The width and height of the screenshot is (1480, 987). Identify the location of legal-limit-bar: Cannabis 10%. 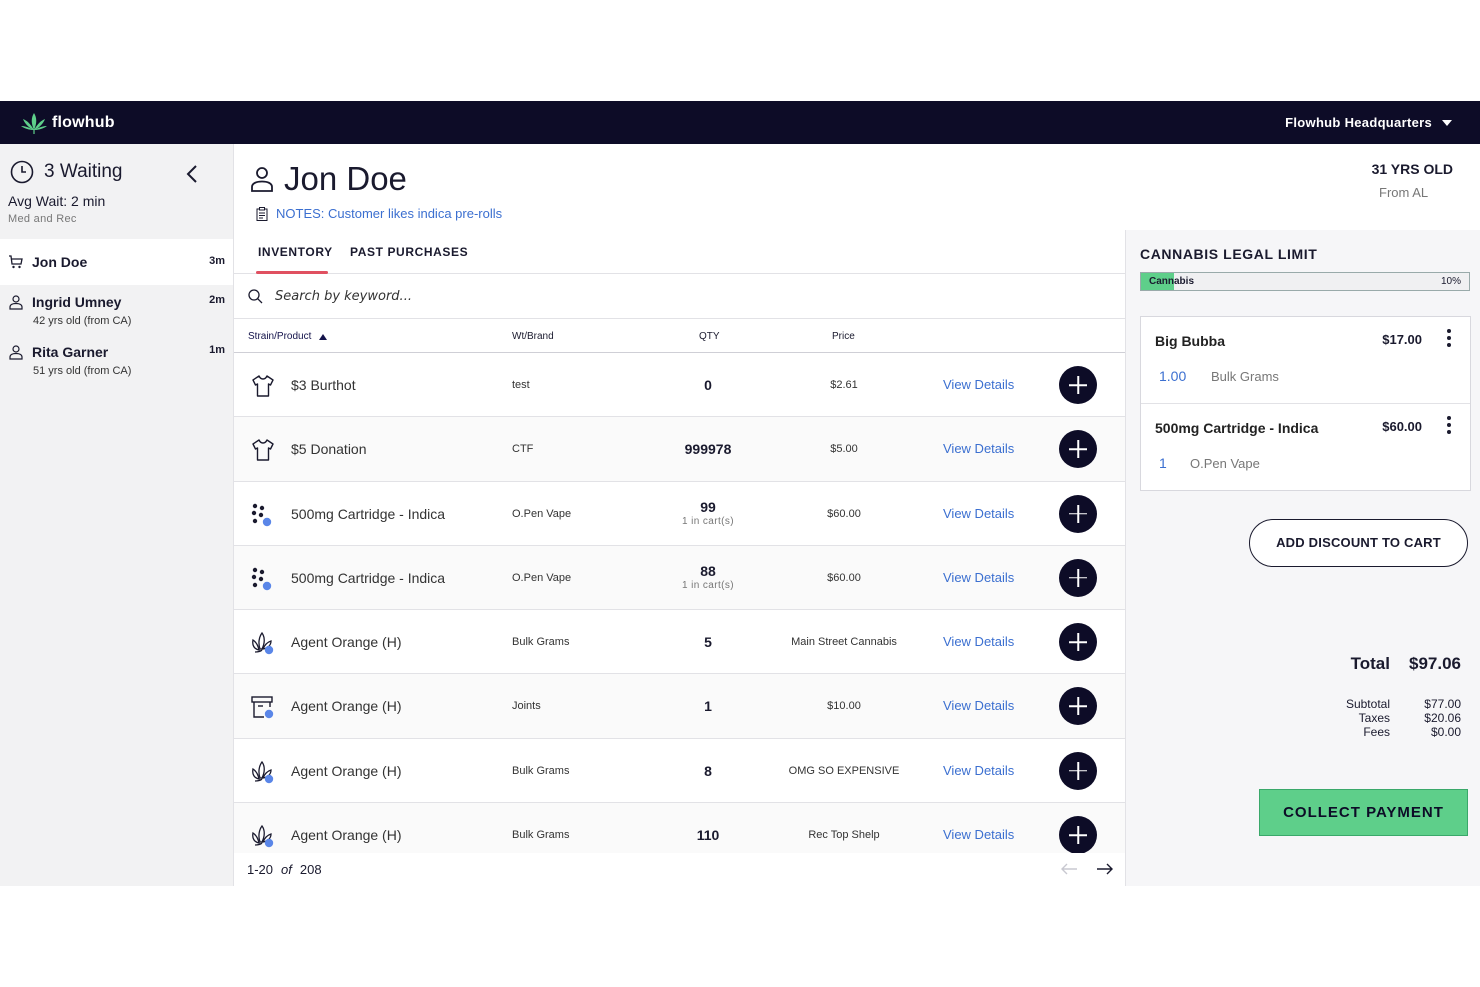
(1305, 281).